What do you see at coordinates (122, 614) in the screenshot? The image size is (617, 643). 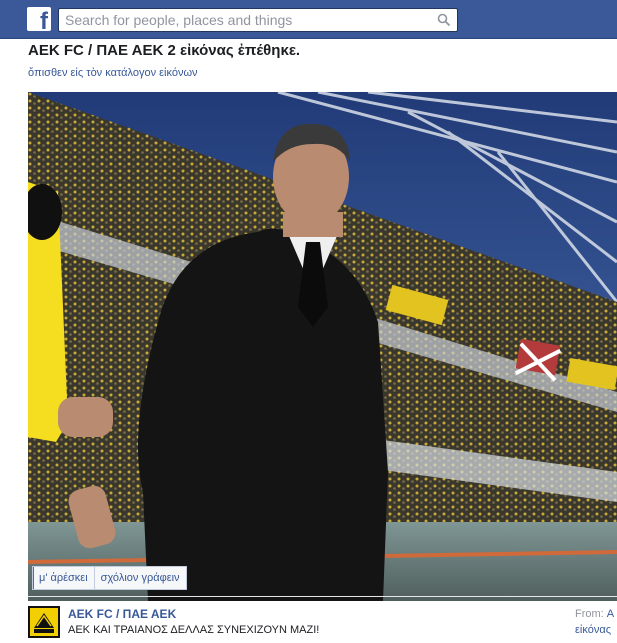 I see `post-author-link: ΑΕΚ FC / ΠΑΕ ΑΕΚ` at bounding box center [122, 614].